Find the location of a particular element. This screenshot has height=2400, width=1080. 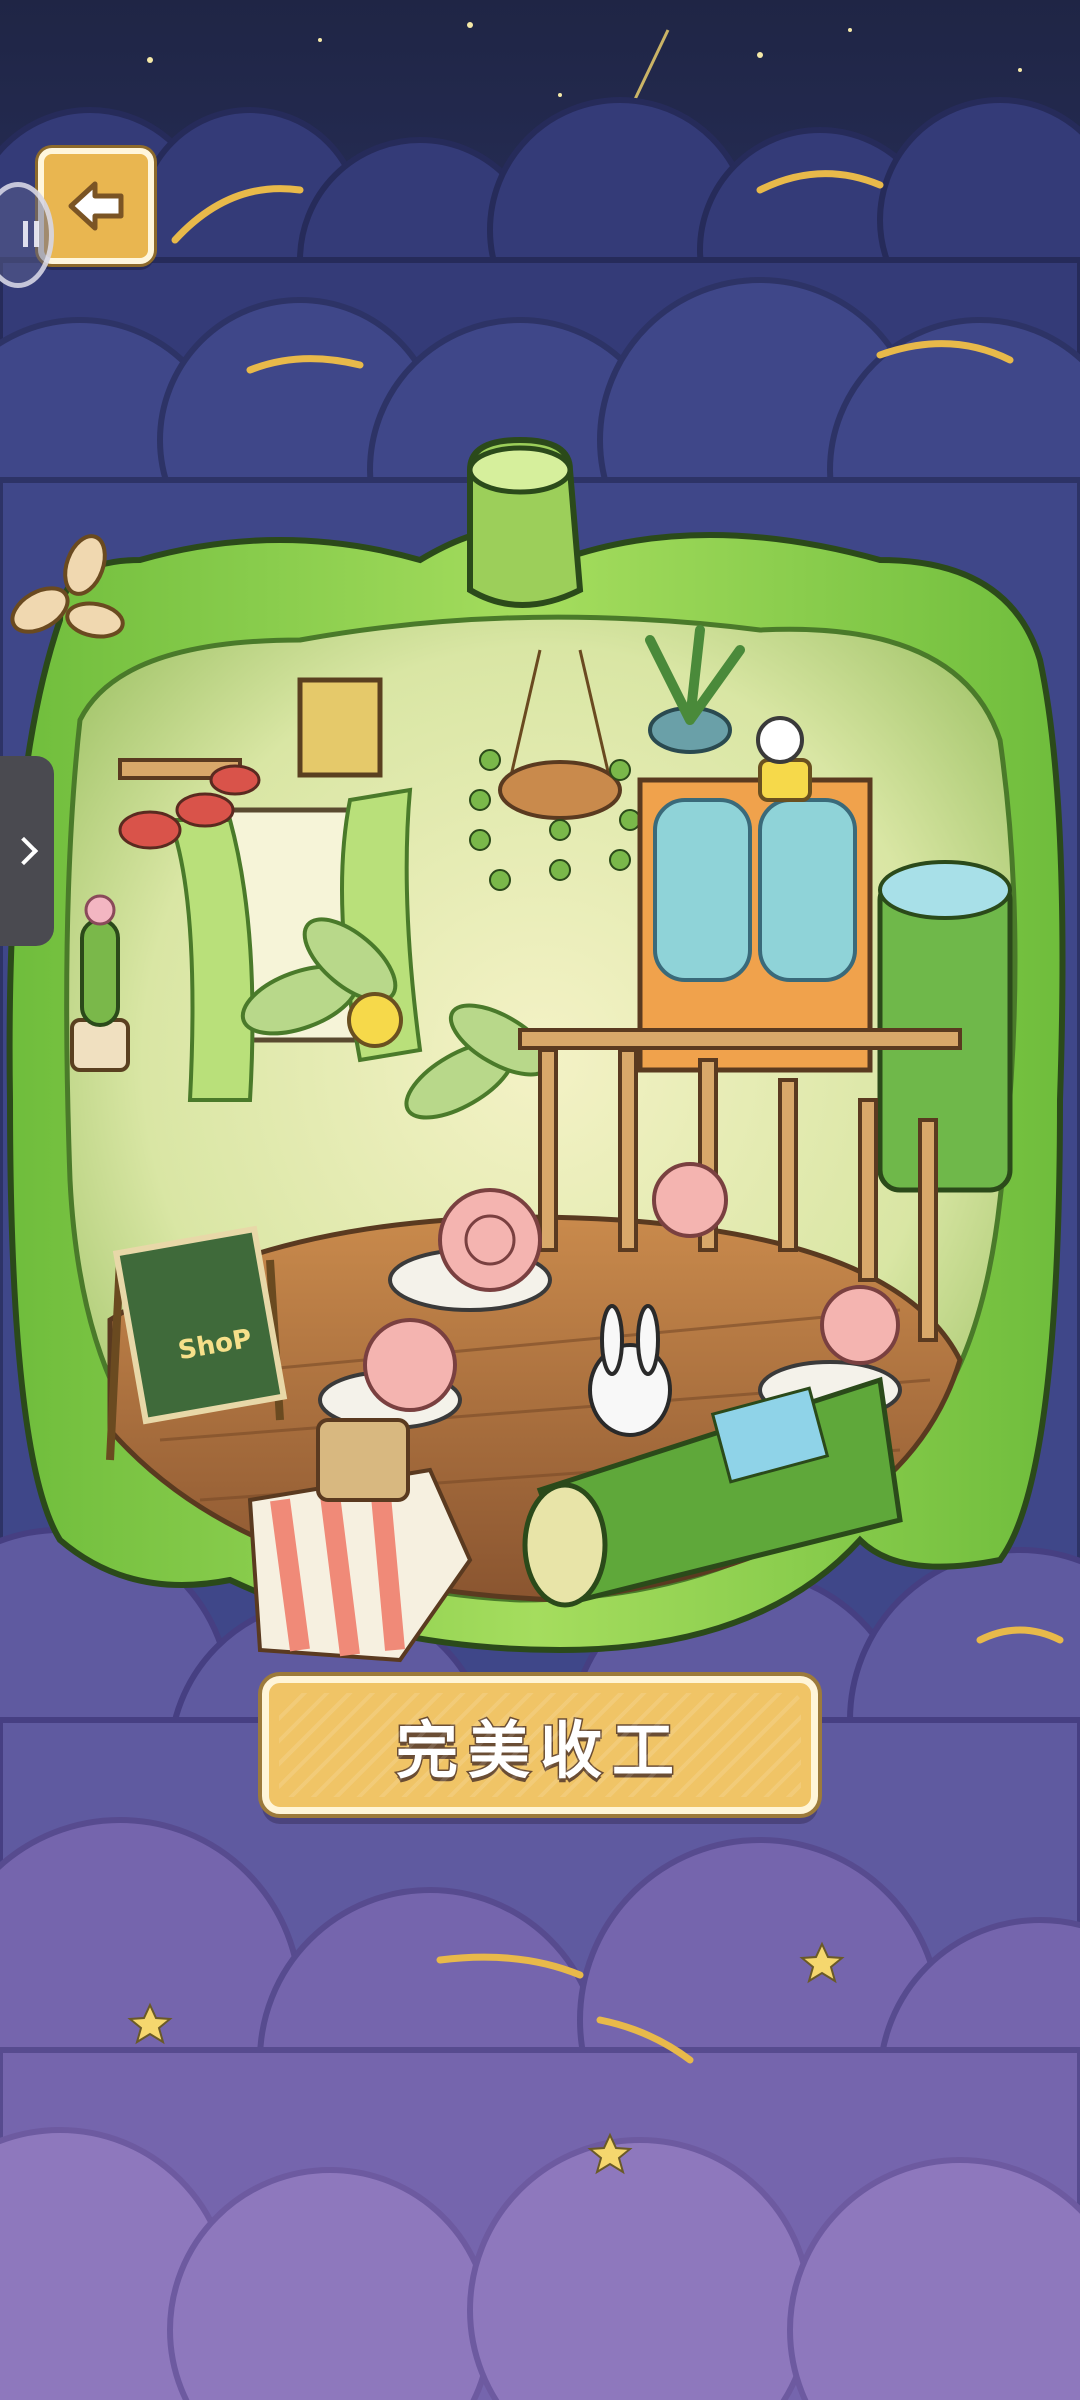

picture-frame is located at coordinates (340, 727).